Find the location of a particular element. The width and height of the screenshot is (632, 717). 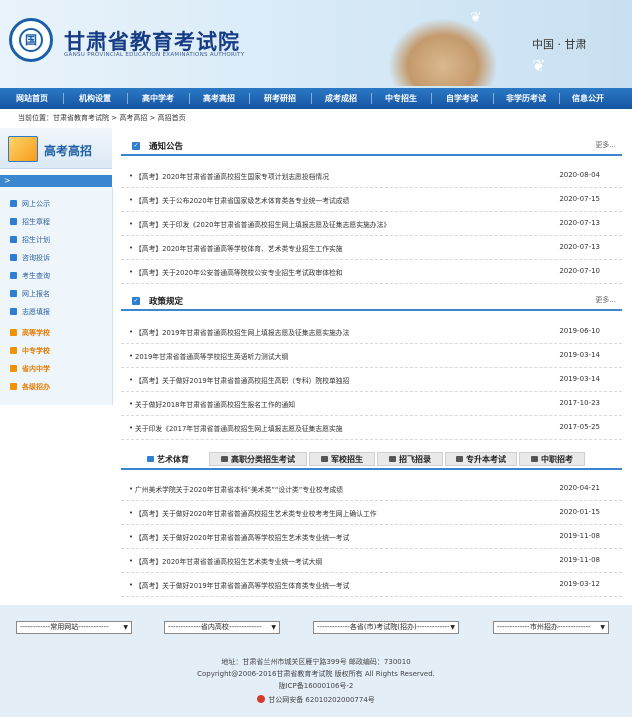

nav-org: 机构设置 is located at coordinates (95, 98).